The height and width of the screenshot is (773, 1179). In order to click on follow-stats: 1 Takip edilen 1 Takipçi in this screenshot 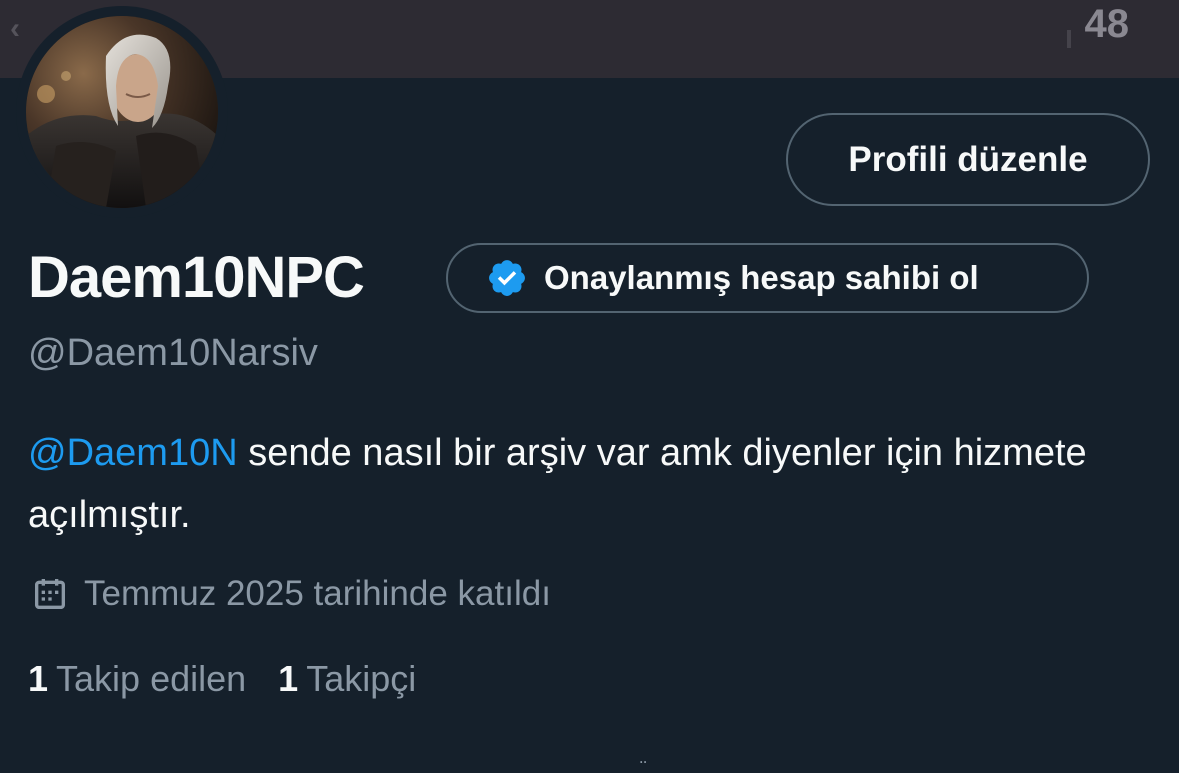, I will do `click(238, 679)`.